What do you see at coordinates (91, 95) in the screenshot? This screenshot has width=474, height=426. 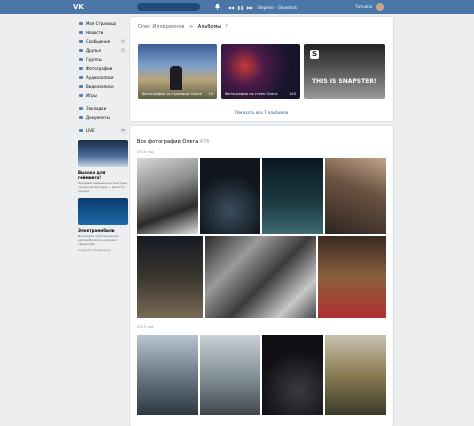 I see `sidebar-item-label: Игры` at bounding box center [91, 95].